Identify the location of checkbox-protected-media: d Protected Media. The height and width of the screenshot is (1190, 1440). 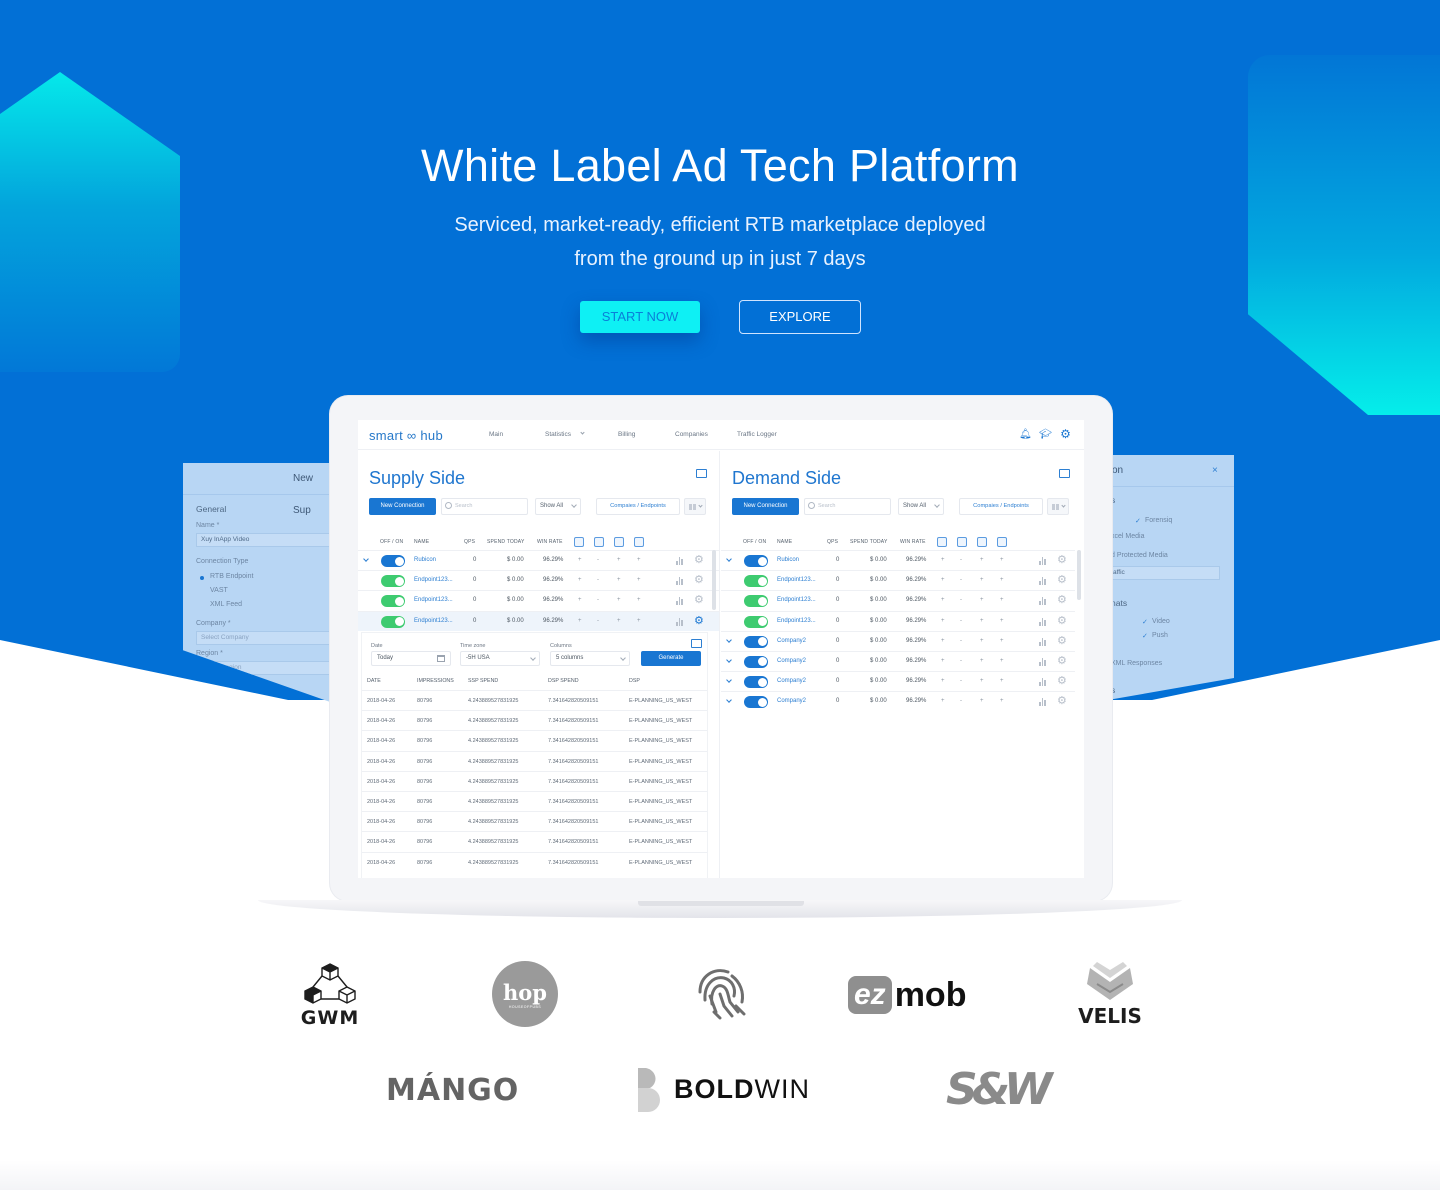
(1139, 555).